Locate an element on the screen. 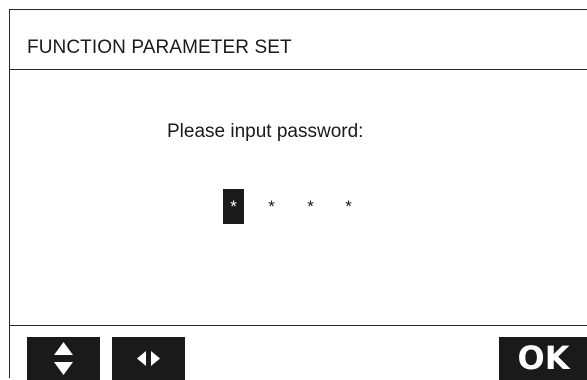 The image size is (587, 380). left-right-button is located at coordinates (148, 358).